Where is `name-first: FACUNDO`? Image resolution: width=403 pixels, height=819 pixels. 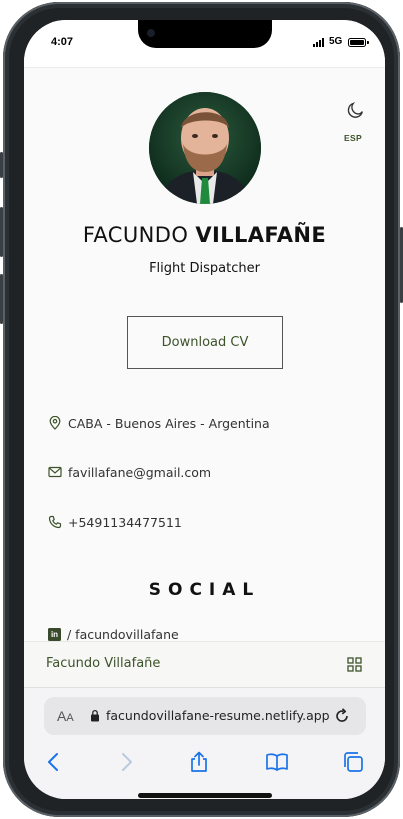
name-first: FACUNDO is located at coordinates (135, 235).